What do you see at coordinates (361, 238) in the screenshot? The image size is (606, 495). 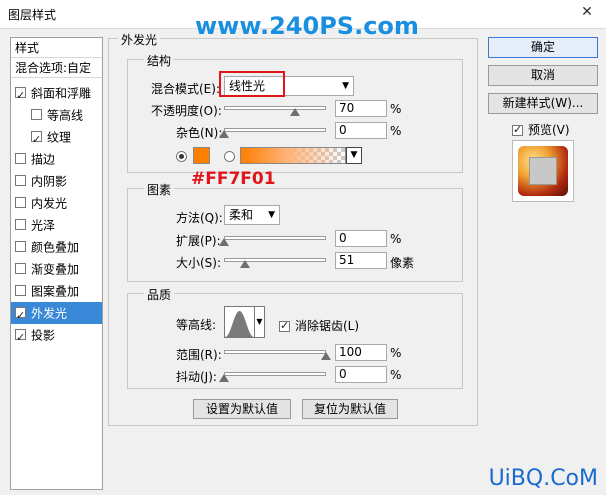 I see `spread-input: 0` at bounding box center [361, 238].